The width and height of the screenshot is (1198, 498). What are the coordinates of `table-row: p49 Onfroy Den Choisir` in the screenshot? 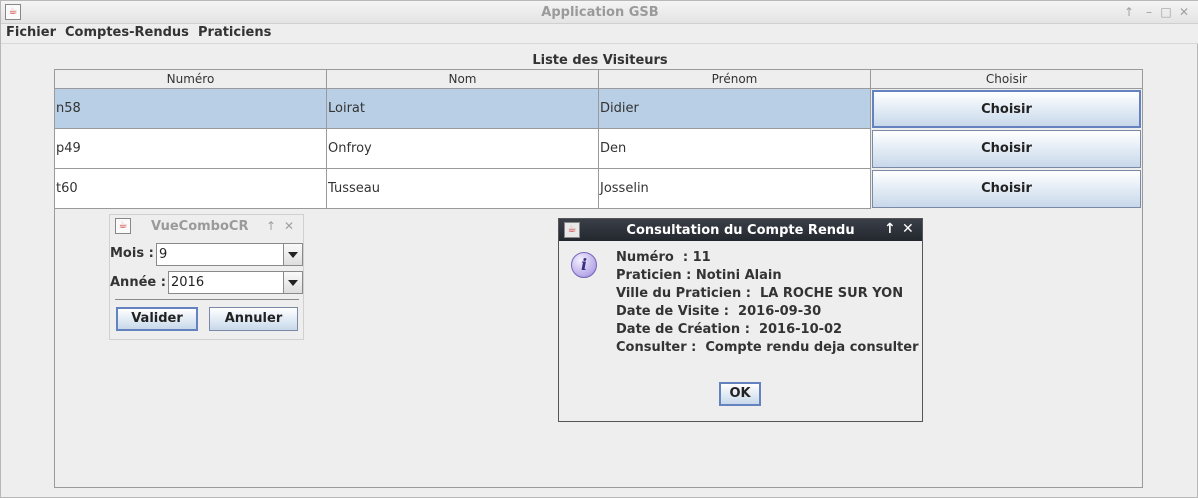 It's located at (598, 149).